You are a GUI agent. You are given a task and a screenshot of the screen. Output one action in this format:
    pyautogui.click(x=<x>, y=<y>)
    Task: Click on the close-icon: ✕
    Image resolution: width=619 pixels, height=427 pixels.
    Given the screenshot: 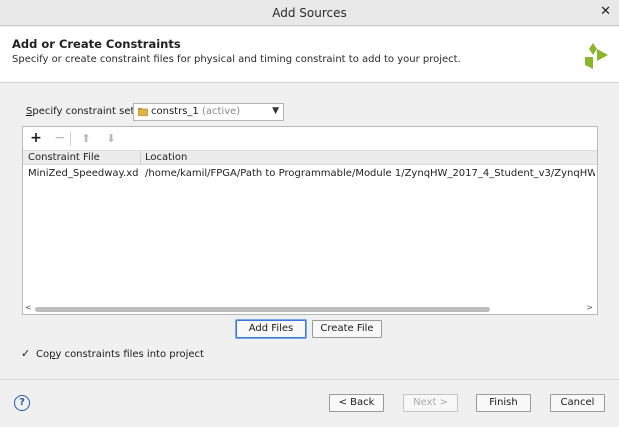 What is the action you would take?
    pyautogui.click(x=605, y=11)
    